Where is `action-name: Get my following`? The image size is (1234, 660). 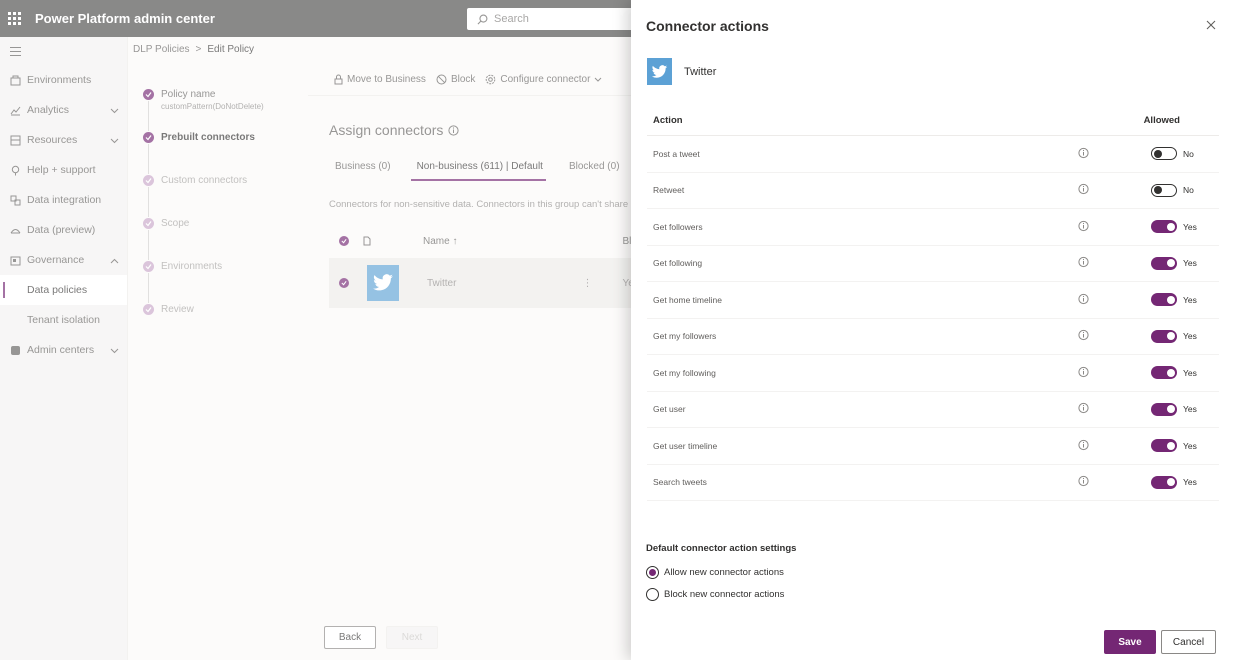 action-name: Get my following is located at coordinates (684, 372).